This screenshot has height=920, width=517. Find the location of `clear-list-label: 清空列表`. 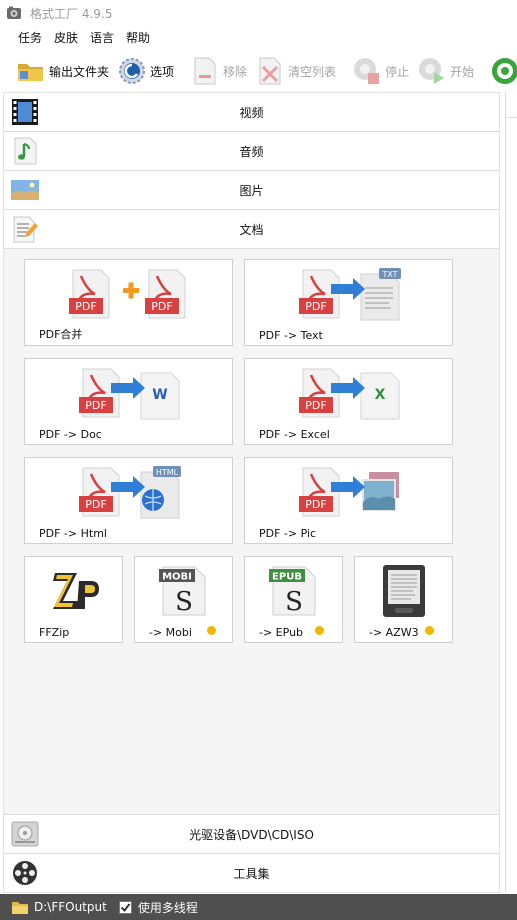

clear-list-label: 清空列表 is located at coordinates (312, 71).